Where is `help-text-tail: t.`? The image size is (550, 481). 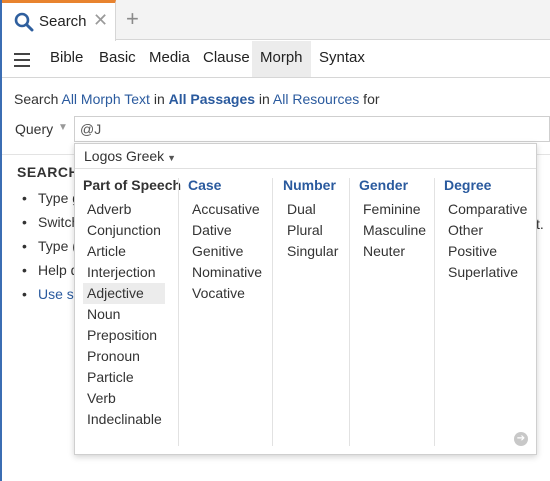
help-text-tail: t. is located at coordinates (540, 224).